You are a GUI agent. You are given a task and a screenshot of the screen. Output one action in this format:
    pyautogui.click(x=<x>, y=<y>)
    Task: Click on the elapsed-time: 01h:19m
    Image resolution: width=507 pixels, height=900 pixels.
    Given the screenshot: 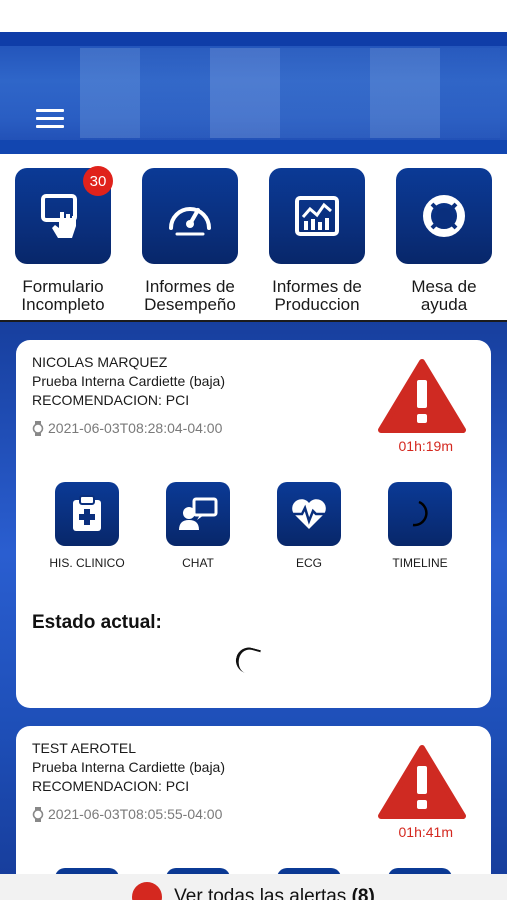 What is the action you would take?
    pyautogui.click(x=425, y=446)
    